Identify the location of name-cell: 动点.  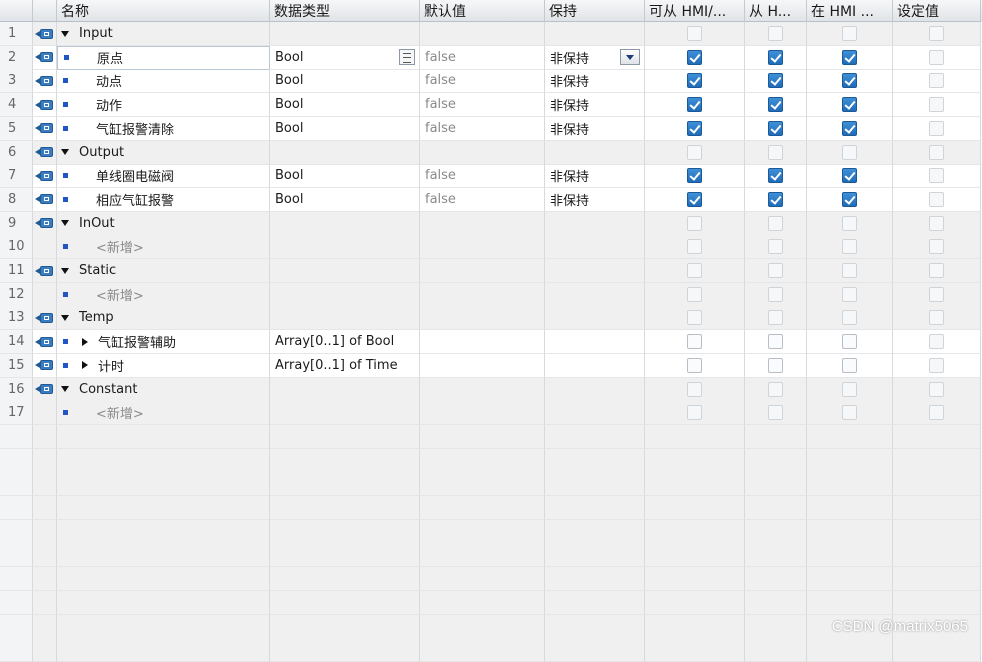
(163, 81).